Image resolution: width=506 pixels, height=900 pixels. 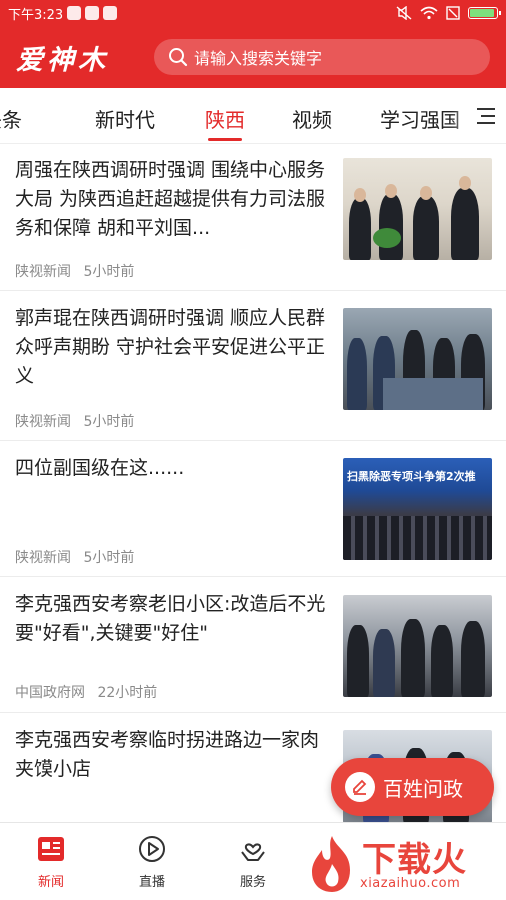 I want to click on nav-service-label: 服务, so click(x=252, y=882).